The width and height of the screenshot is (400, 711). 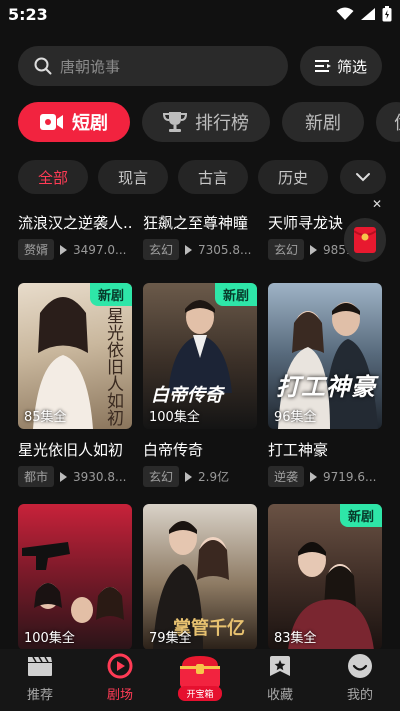 I want to click on tab-new-drama: 新剧, so click(x=323, y=122).